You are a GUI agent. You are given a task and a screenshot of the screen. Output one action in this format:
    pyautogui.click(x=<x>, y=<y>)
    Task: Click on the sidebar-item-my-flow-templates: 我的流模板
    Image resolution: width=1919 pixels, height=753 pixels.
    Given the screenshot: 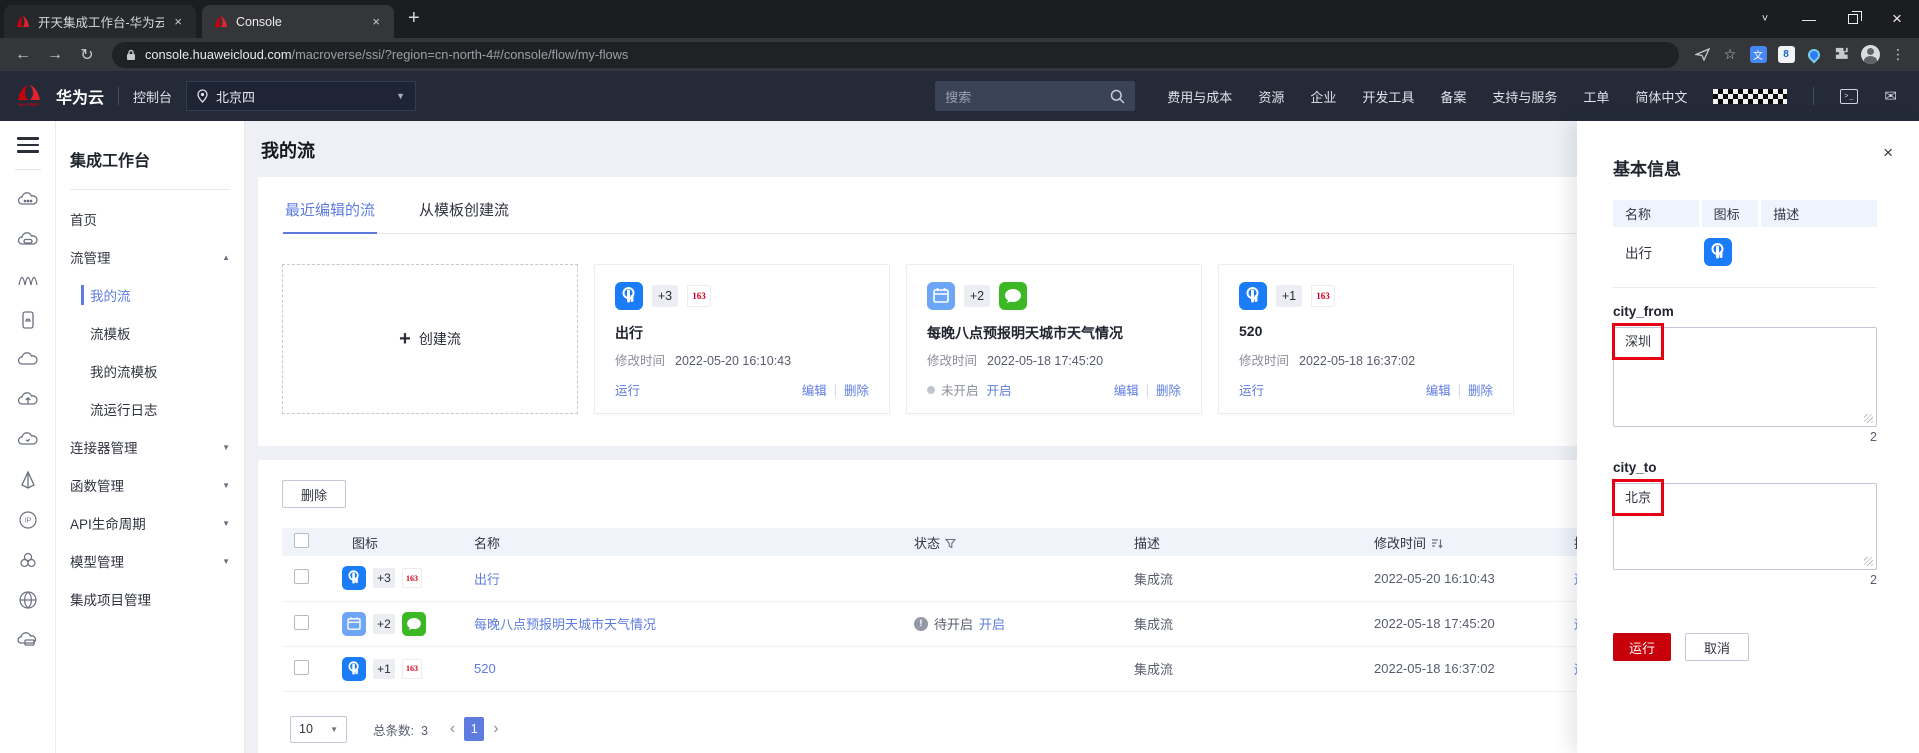 What is the action you would take?
    pyautogui.click(x=157, y=371)
    